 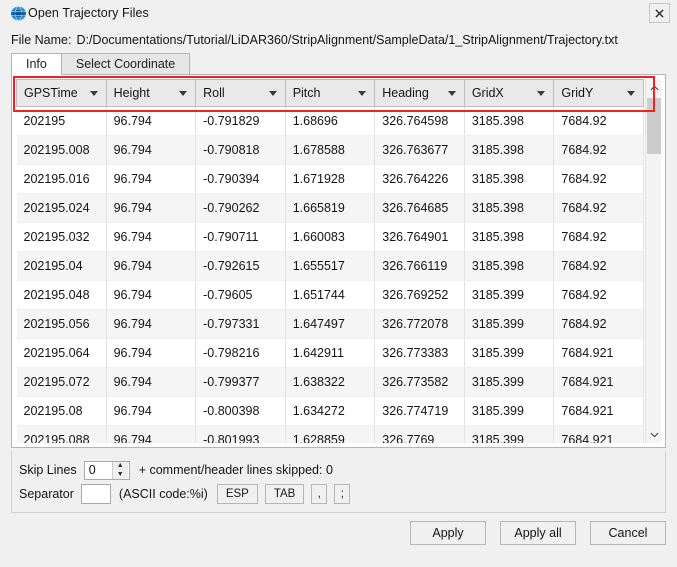 I want to click on tab-info: Info, so click(x=36, y=64).